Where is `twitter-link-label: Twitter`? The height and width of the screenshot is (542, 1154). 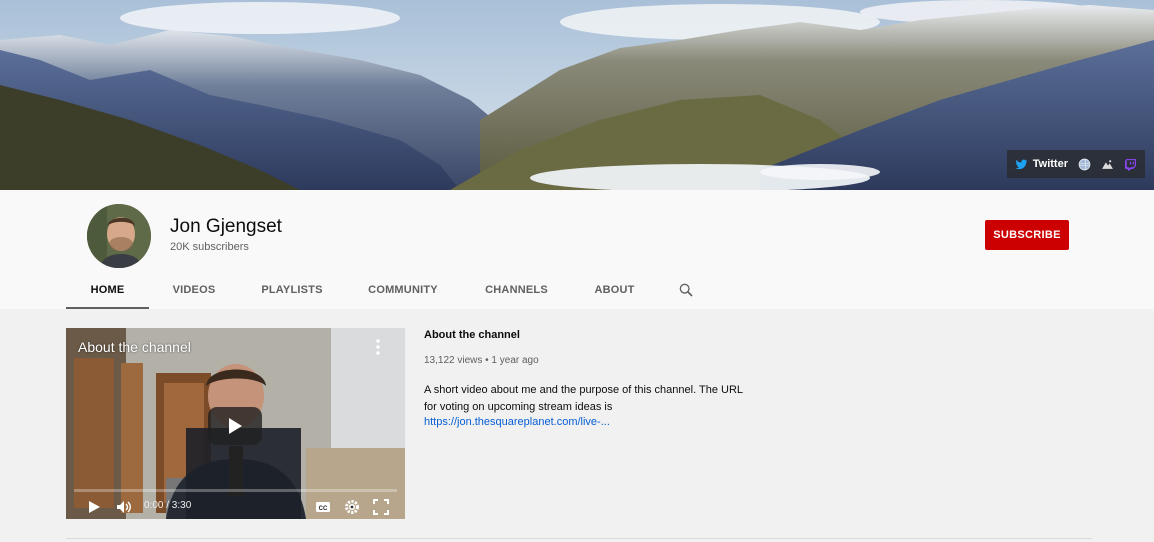
twitter-link-label: Twitter is located at coordinates (1050, 164).